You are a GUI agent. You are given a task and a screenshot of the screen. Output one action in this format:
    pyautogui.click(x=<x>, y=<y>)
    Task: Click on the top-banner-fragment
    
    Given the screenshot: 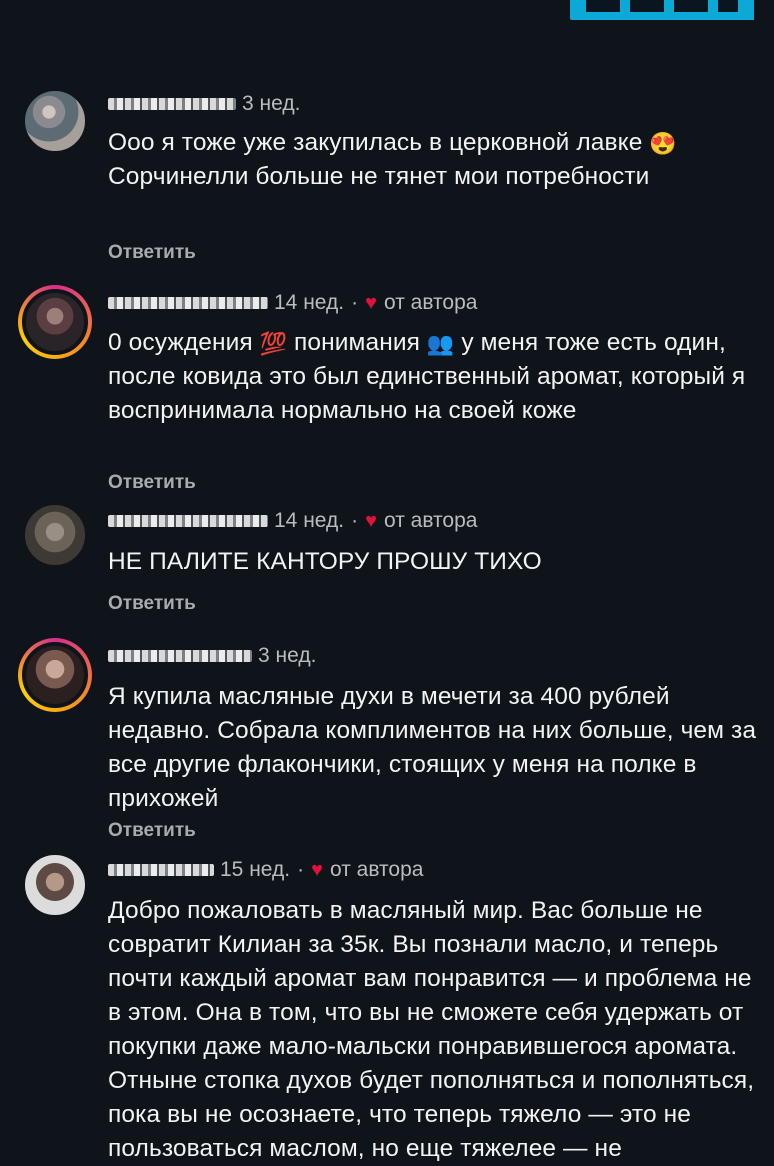 What is the action you would take?
    pyautogui.click(x=662, y=10)
    